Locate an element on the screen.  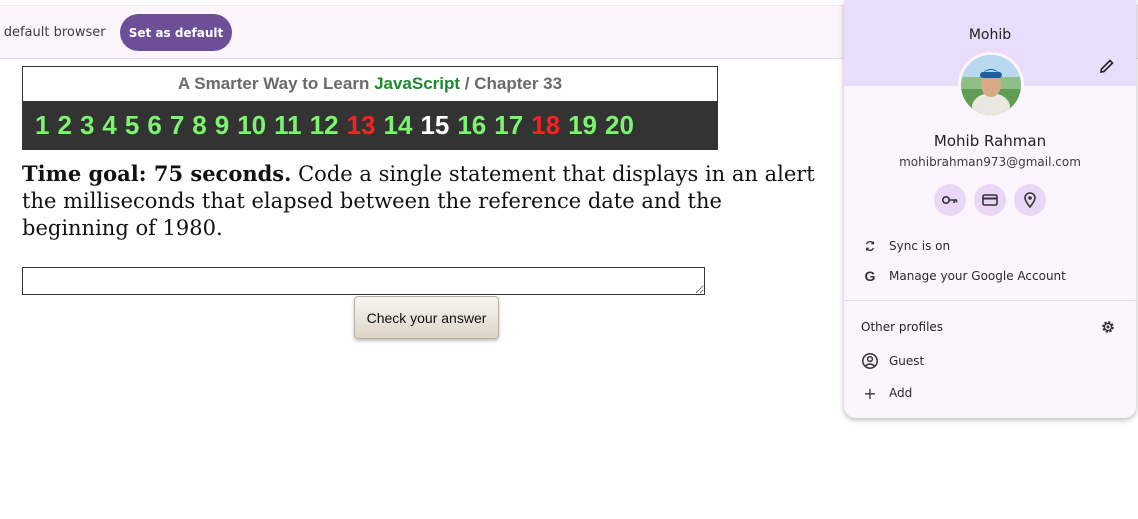
sync-status: Sync is on is located at coordinates (905, 246).